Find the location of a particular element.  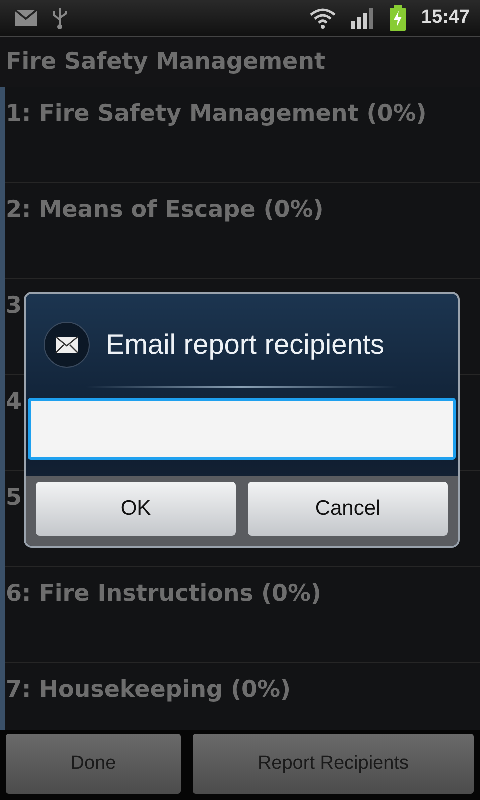

section-item: 2: Means of Escape (0%) is located at coordinates (242, 231).